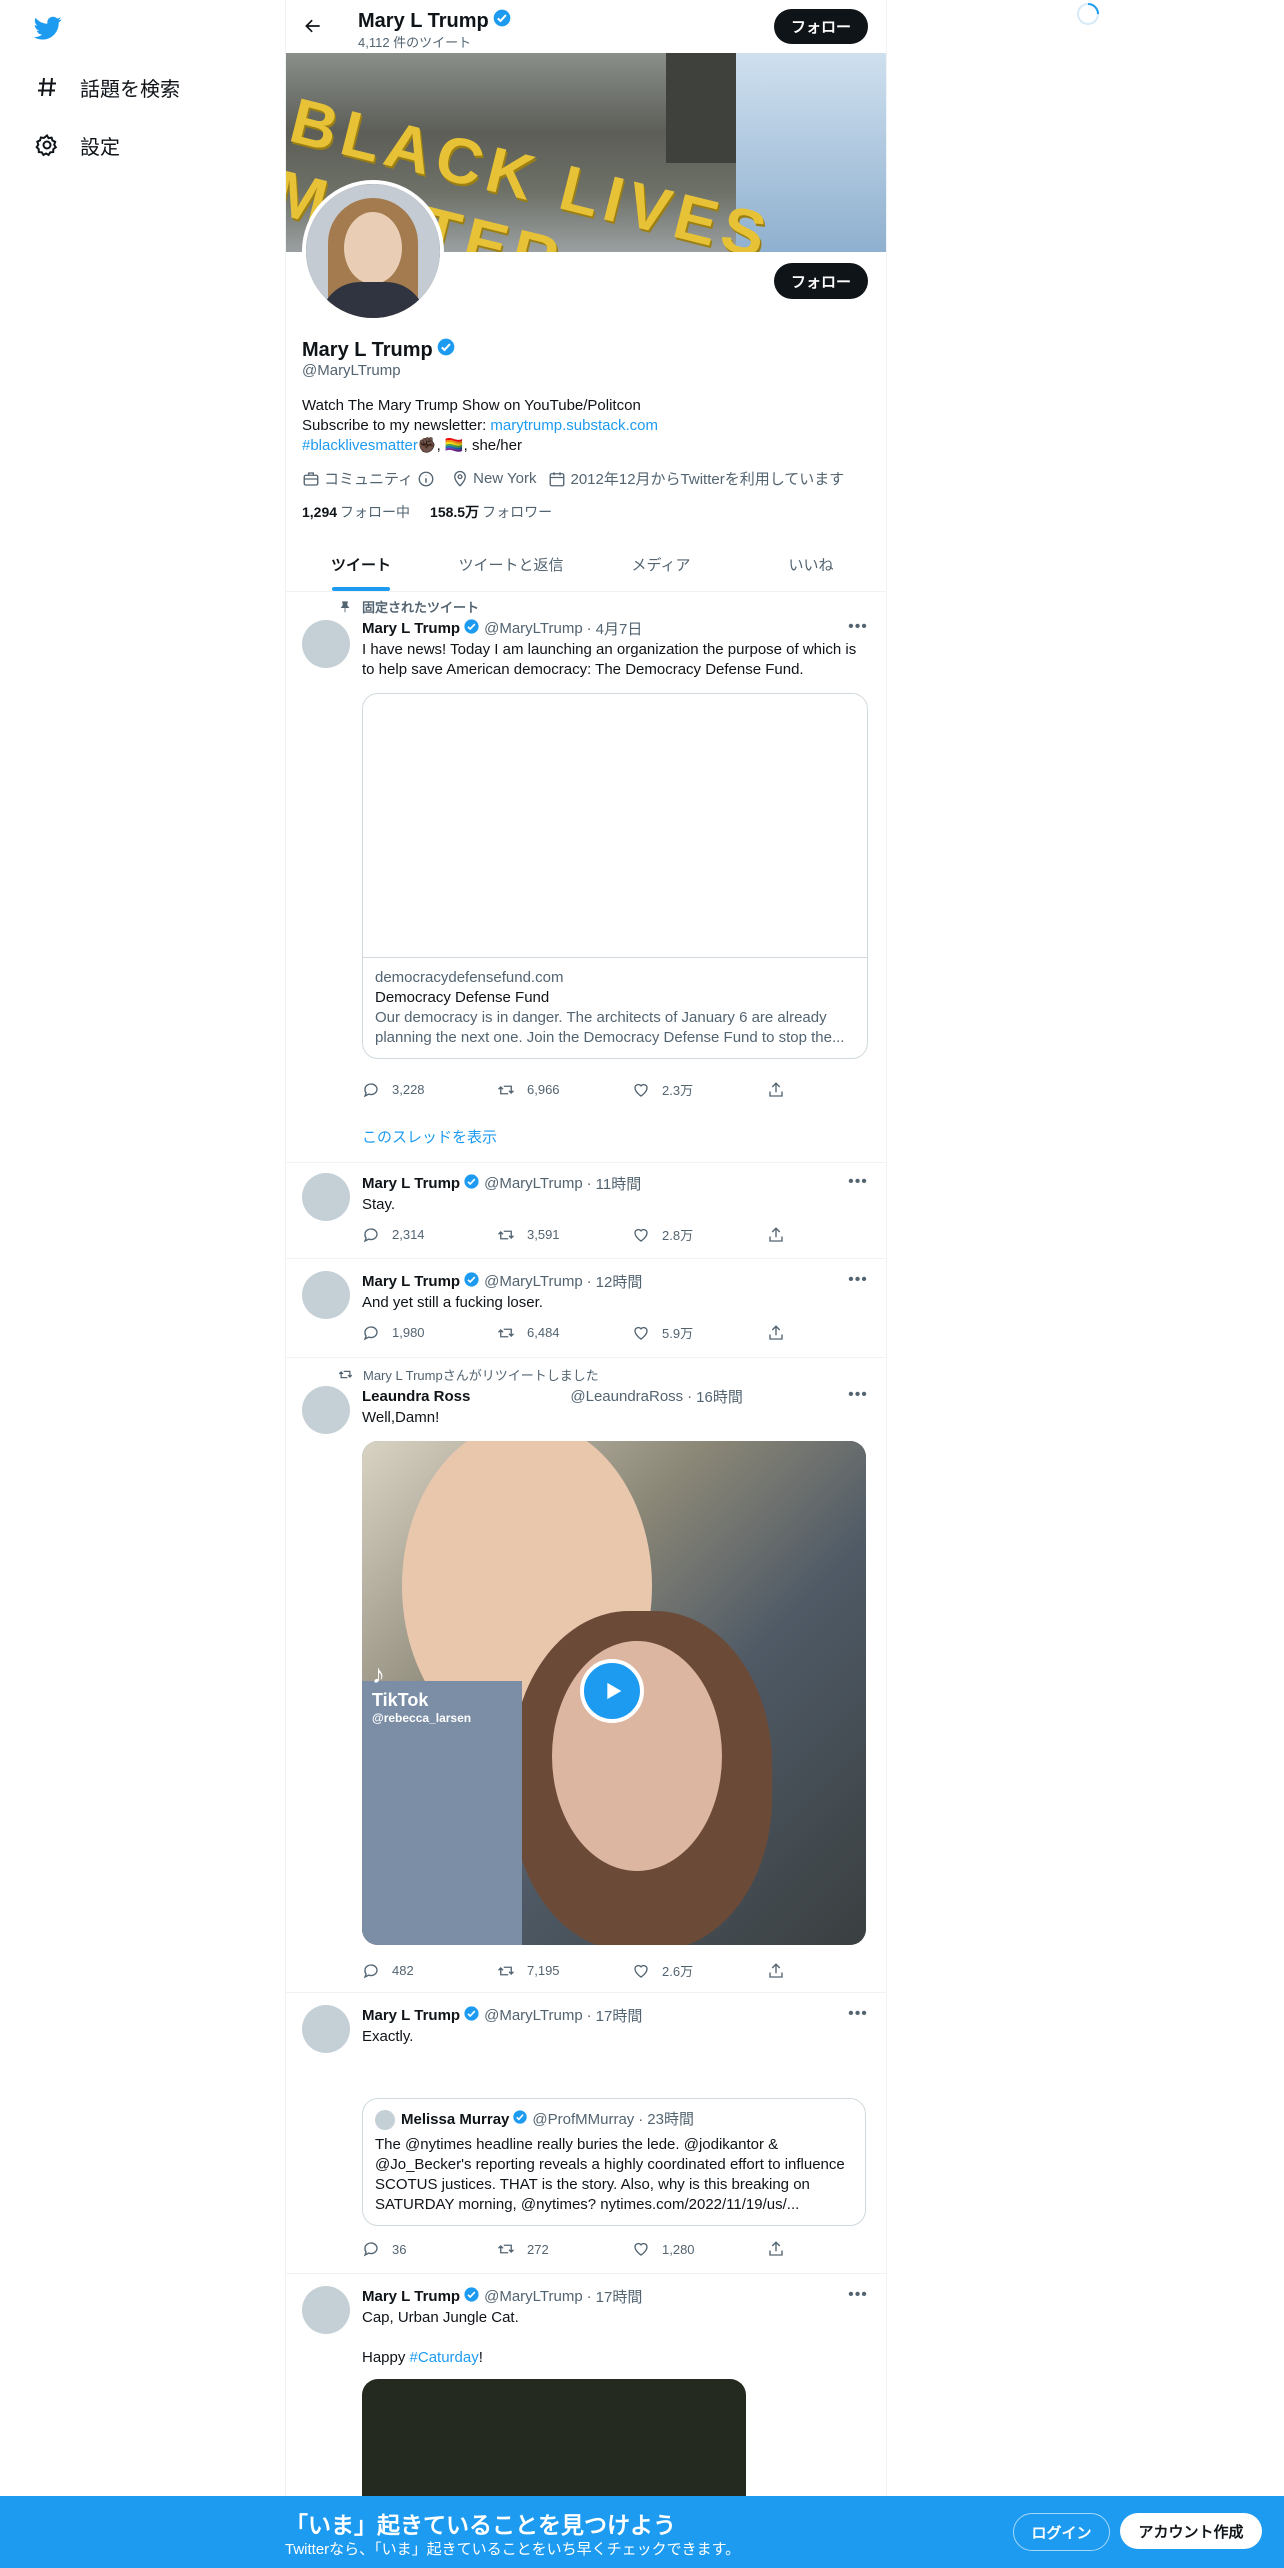  Describe the element at coordinates (313, 26) in the screenshot. I see `back-button` at that location.